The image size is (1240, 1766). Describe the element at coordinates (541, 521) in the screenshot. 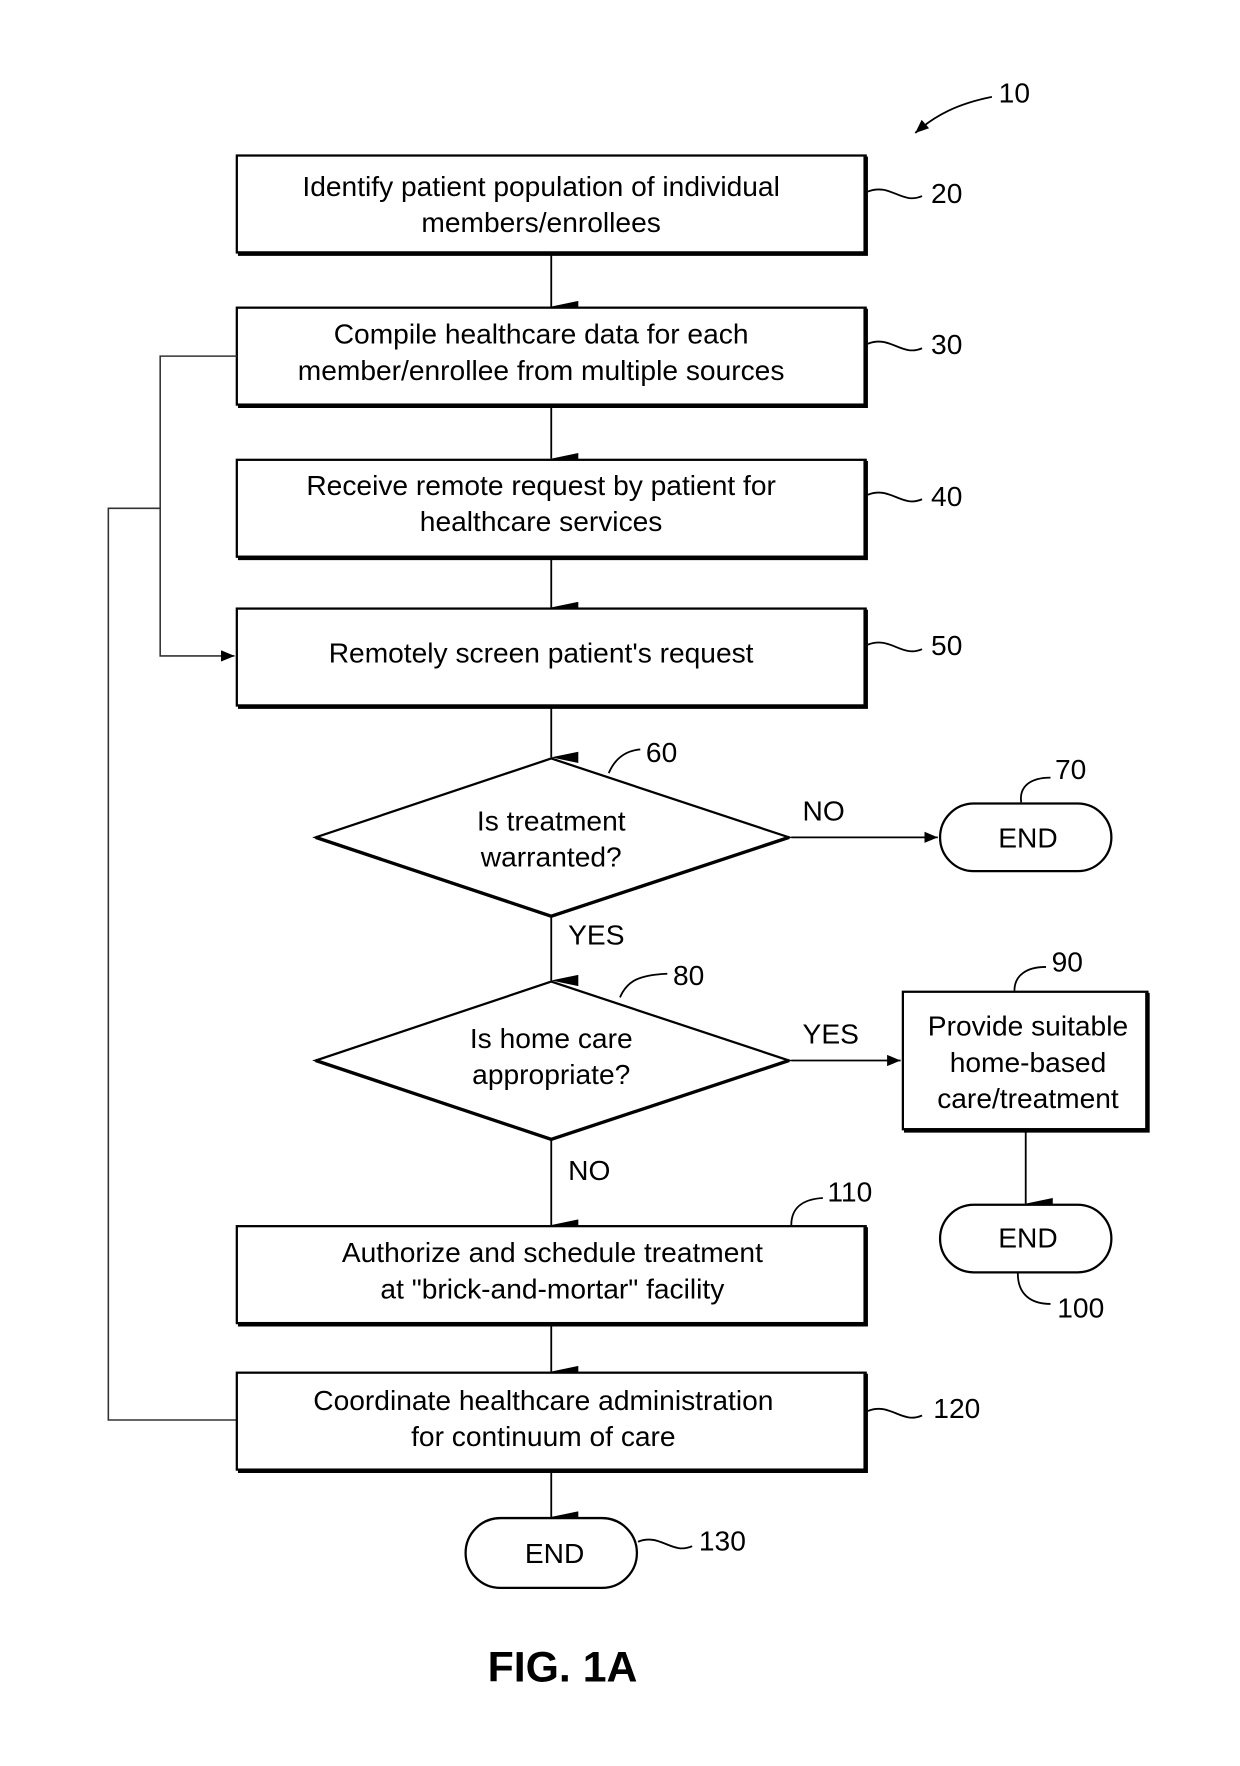

I see `step-text-line: healthcare services` at that location.